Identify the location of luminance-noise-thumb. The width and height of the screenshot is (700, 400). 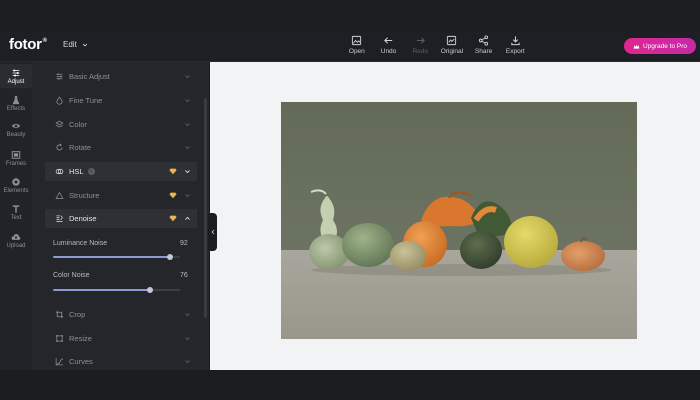
(169, 257).